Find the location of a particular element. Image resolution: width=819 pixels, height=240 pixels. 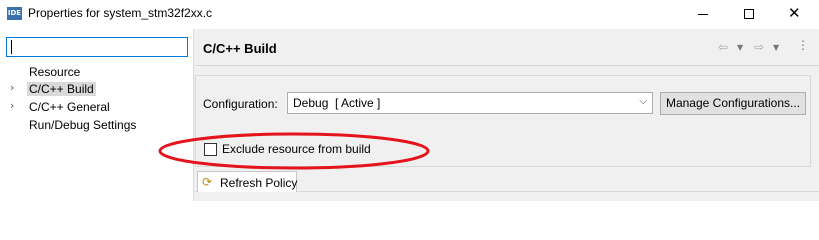

sidebar-item-cpp-general: › C/C++ General is located at coordinates (96, 107).